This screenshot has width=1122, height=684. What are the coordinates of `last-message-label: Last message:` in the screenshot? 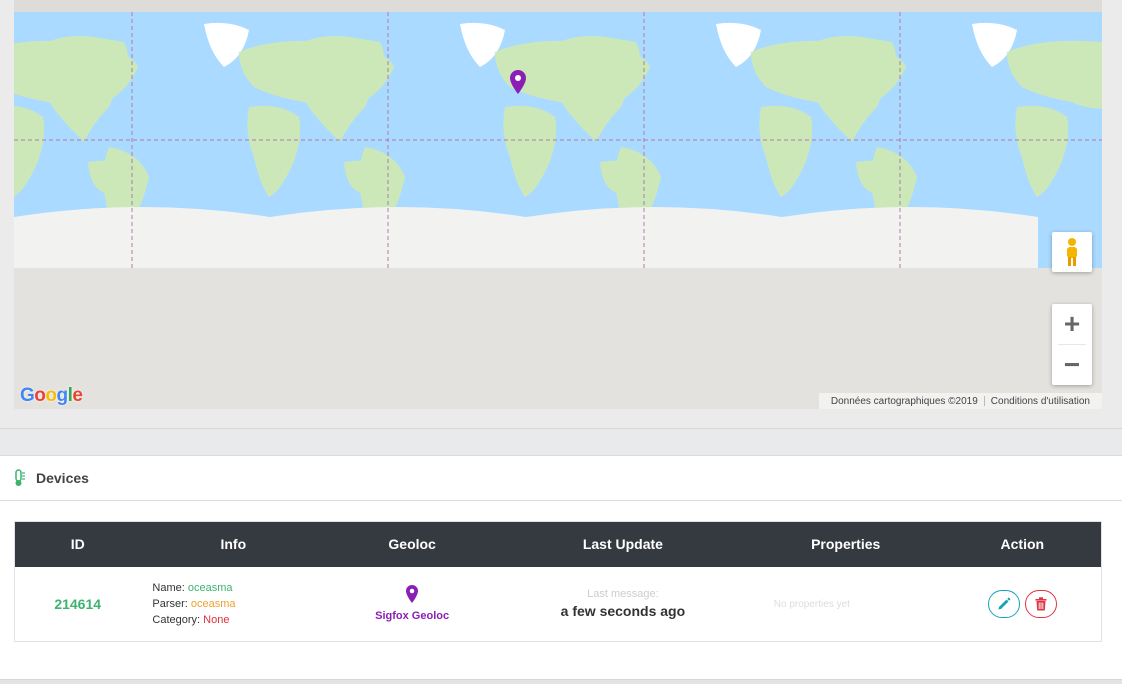 It's located at (623, 594).